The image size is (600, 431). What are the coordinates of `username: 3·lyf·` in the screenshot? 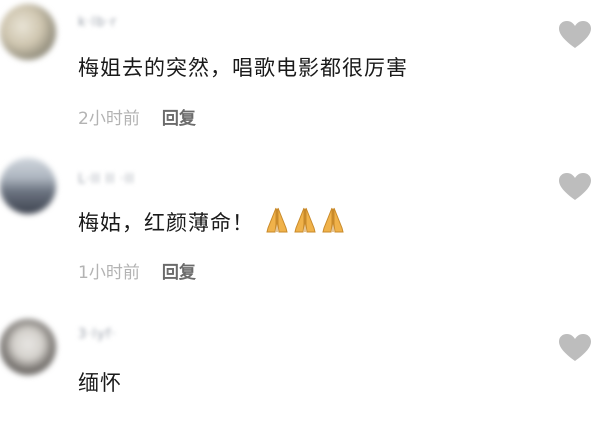 It's located at (97, 335).